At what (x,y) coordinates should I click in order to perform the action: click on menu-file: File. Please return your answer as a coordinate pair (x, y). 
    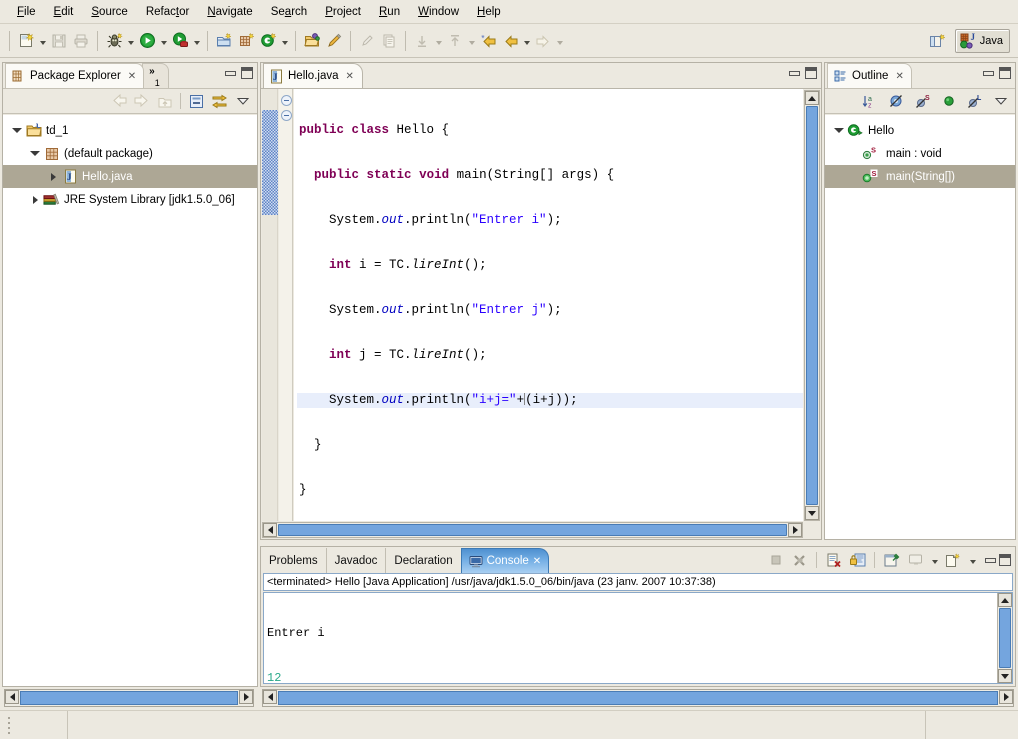
    Looking at the image, I should click on (26, 12).